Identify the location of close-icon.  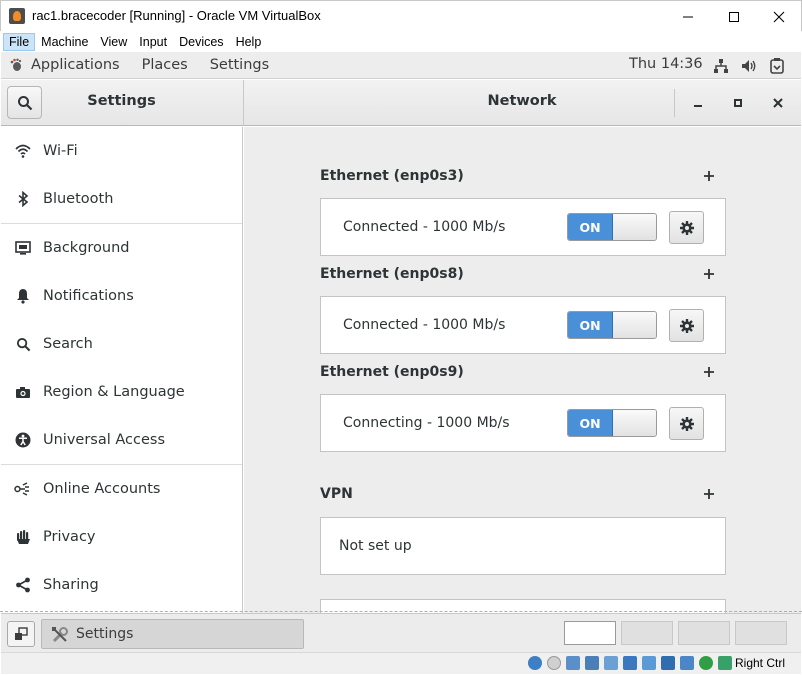
(778, 103).